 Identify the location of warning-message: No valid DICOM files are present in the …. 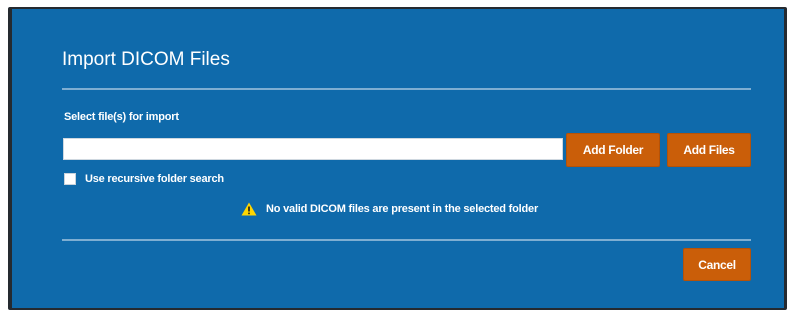
(389, 209).